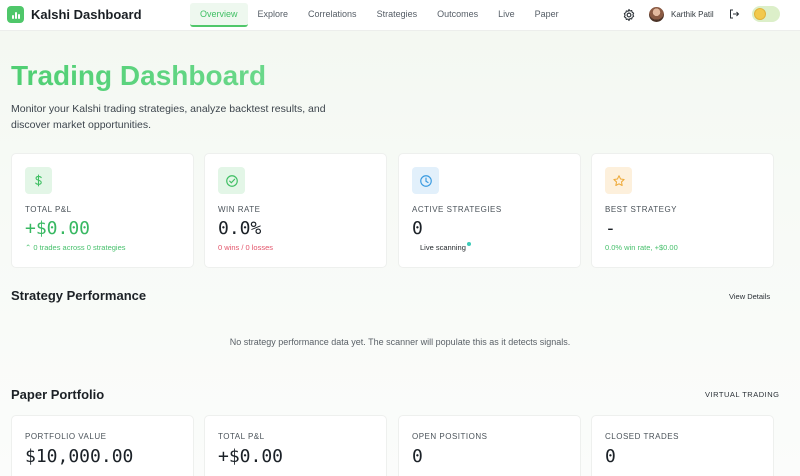 The height and width of the screenshot is (476, 800). What do you see at coordinates (656, 14) in the screenshot?
I see `avatar` at bounding box center [656, 14].